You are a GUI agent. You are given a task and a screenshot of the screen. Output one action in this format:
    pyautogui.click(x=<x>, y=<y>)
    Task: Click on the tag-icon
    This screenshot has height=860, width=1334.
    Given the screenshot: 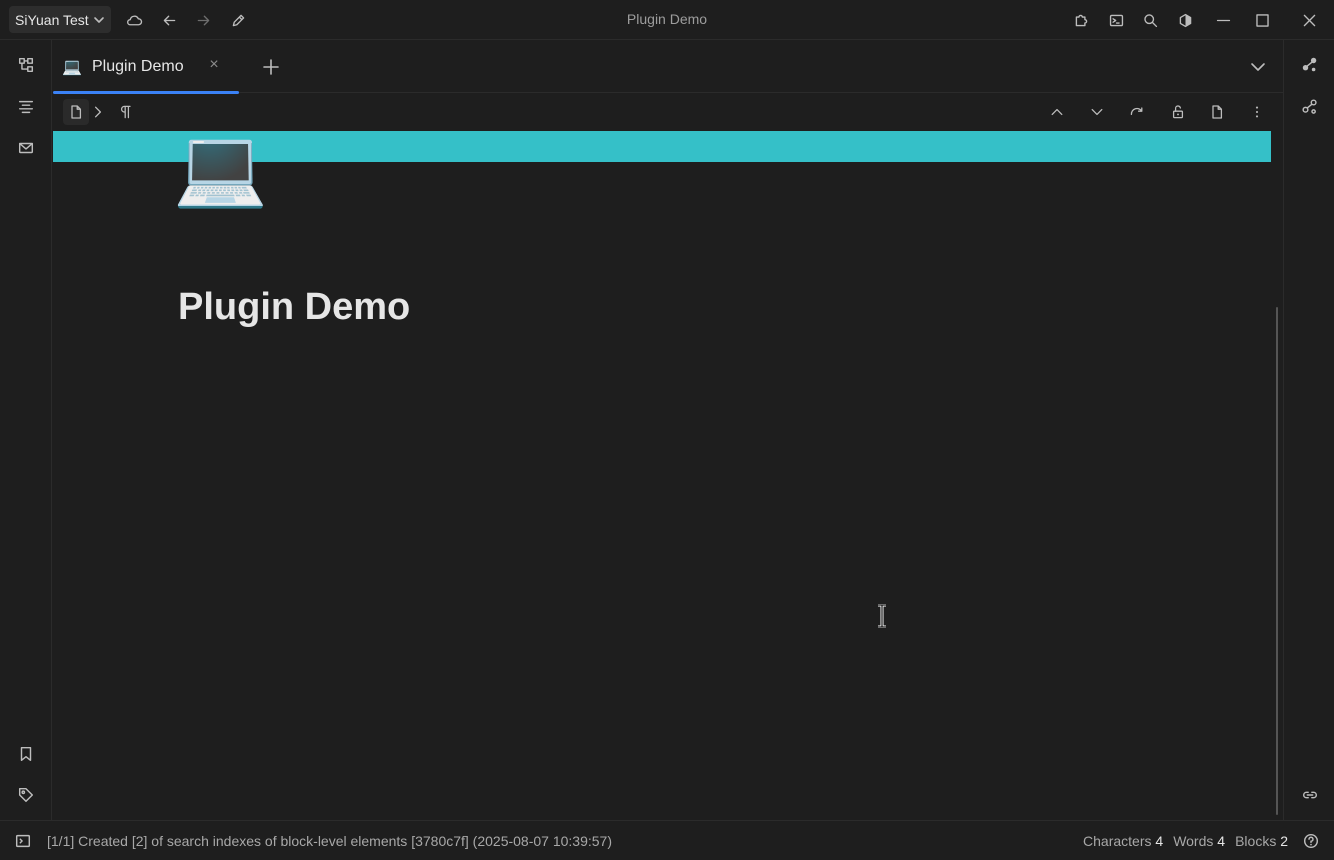 What is the action you would take?
    pyautogui.click(x=26, y=795)
    